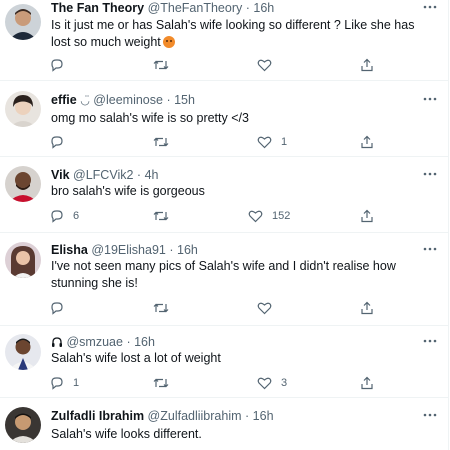 Image resolution: width=450 pixels, height=450 pixels. What do you see at coordinates (76, 216) in the screenshot?
I see `reply-count: 6` at bounding box center [76, 216].